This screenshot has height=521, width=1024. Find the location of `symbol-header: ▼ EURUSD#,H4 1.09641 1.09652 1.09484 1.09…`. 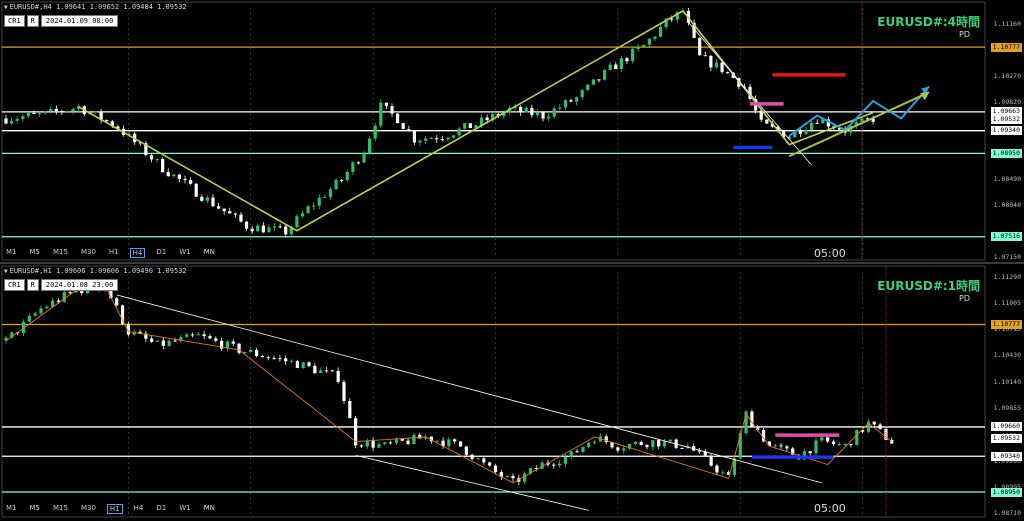

symbol-header: ▼ EURUSD#,H4 1.09641 1.09652 1.09484 1.09… is located at coordinates (95, 7).